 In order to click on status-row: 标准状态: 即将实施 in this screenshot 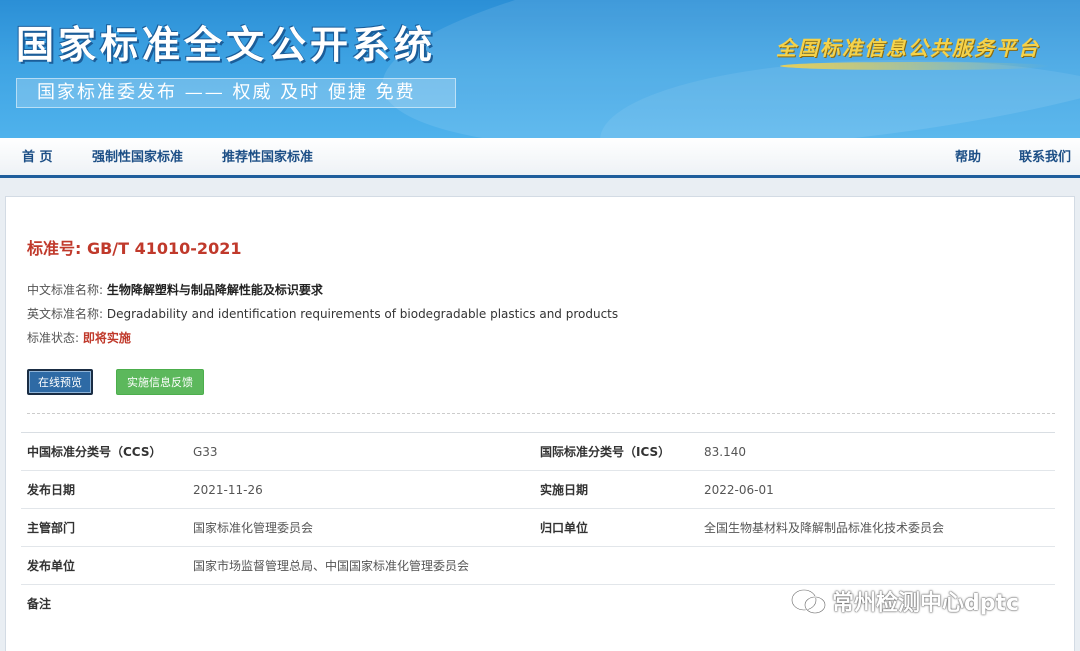, I will do `click(79, 337)`.